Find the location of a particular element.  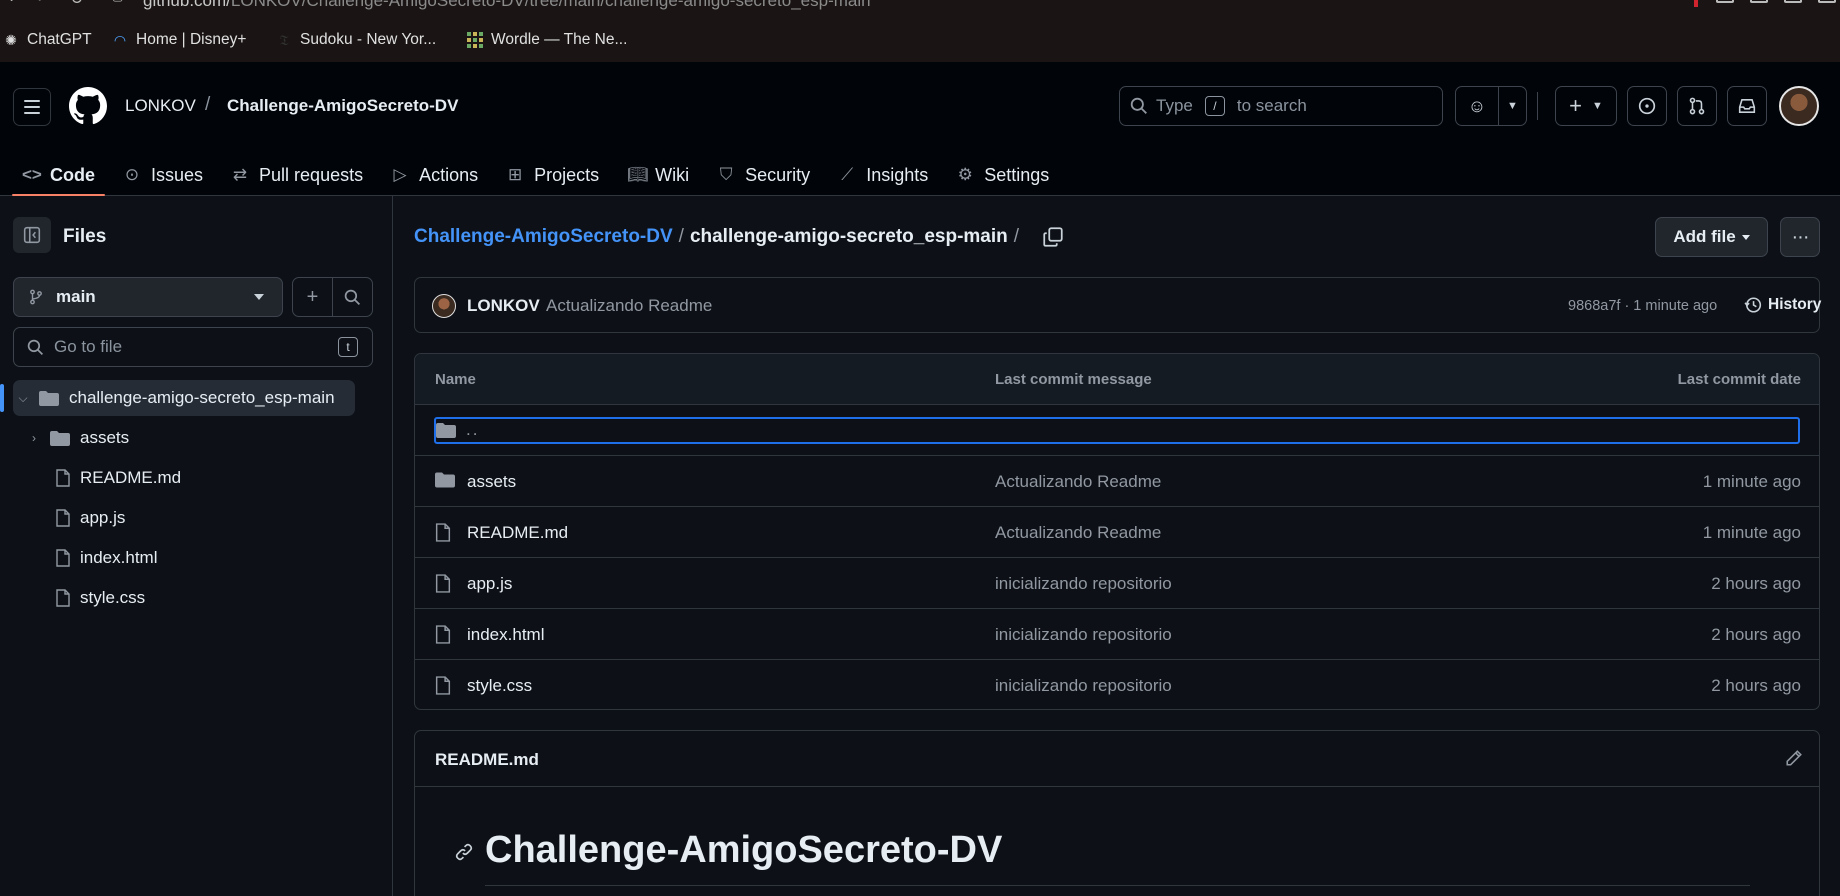

forward-icon: › is located at coordinates (40, 3).